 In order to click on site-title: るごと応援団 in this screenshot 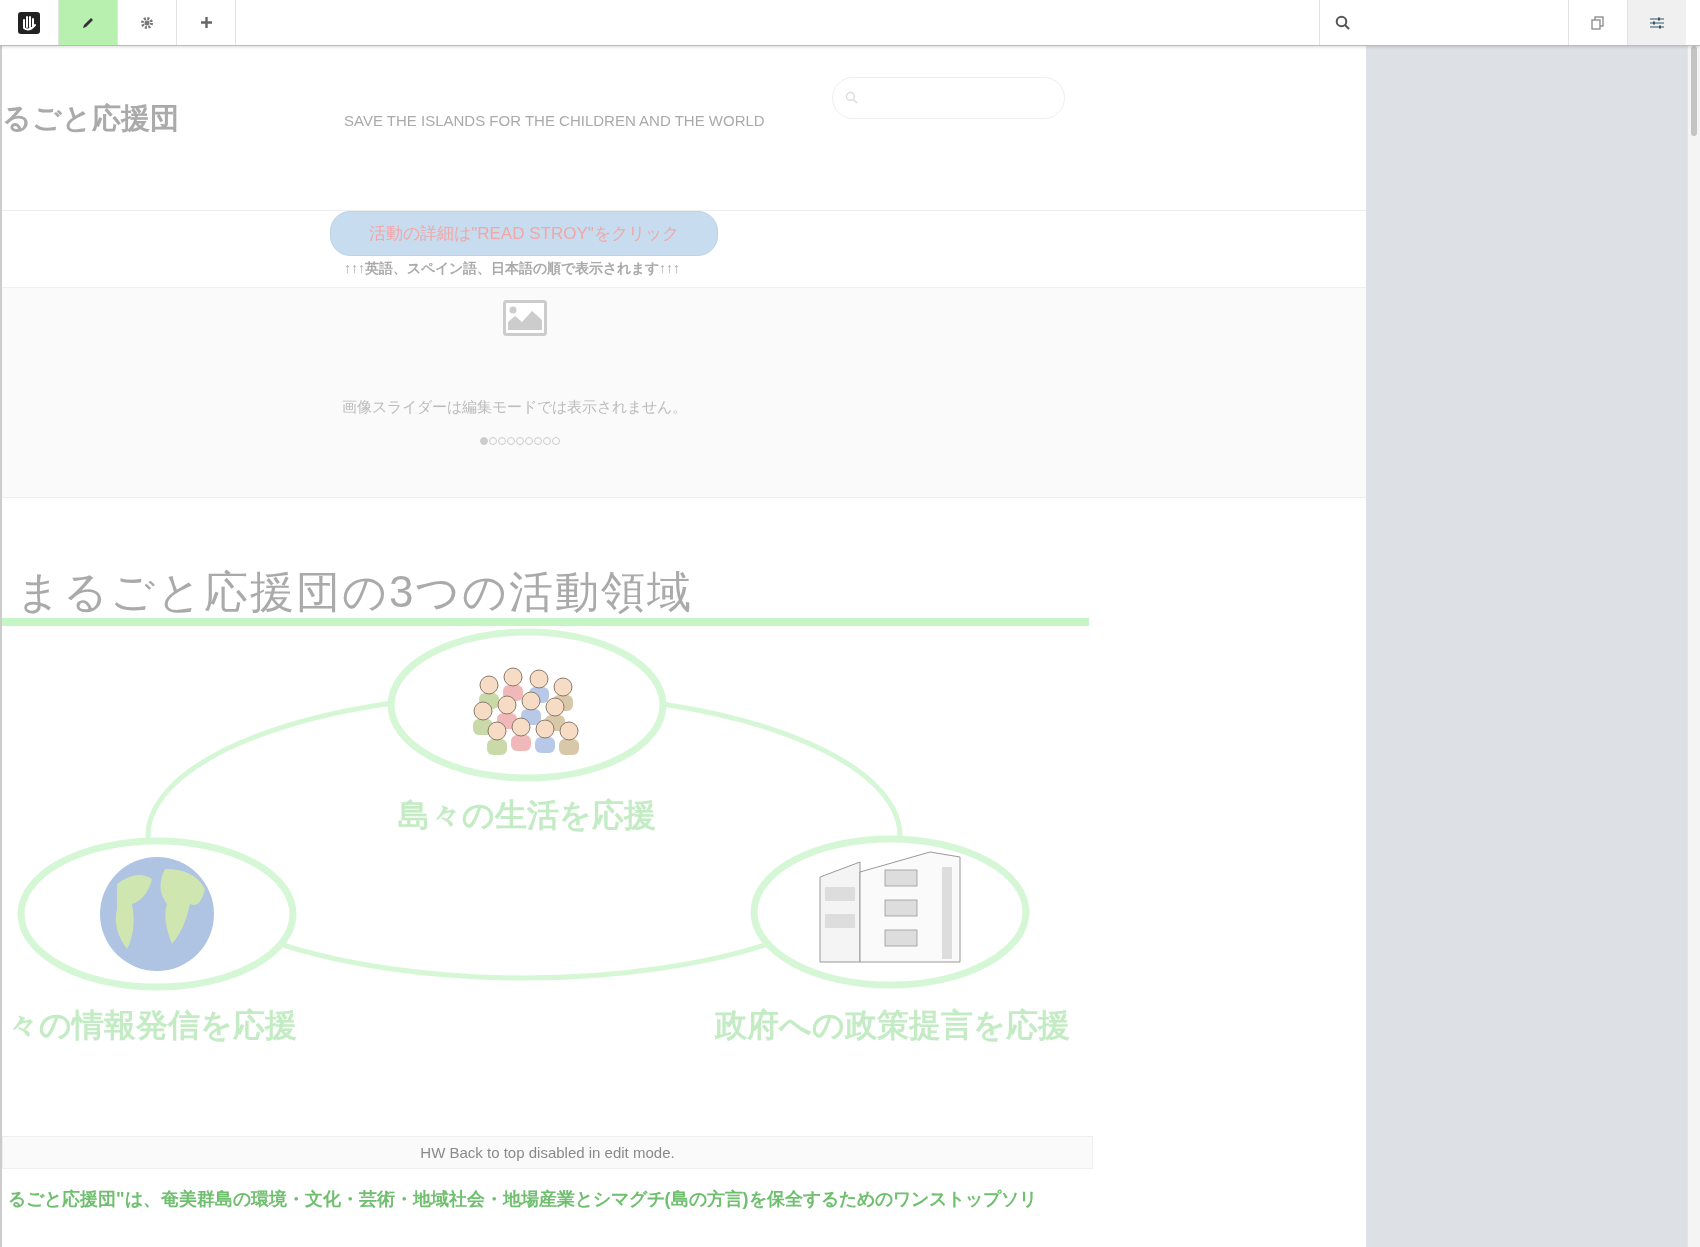, I will do `click(173, 119)`.